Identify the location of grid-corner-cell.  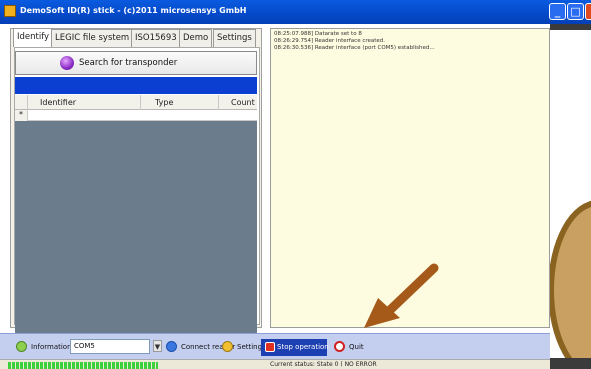
(21, 102).